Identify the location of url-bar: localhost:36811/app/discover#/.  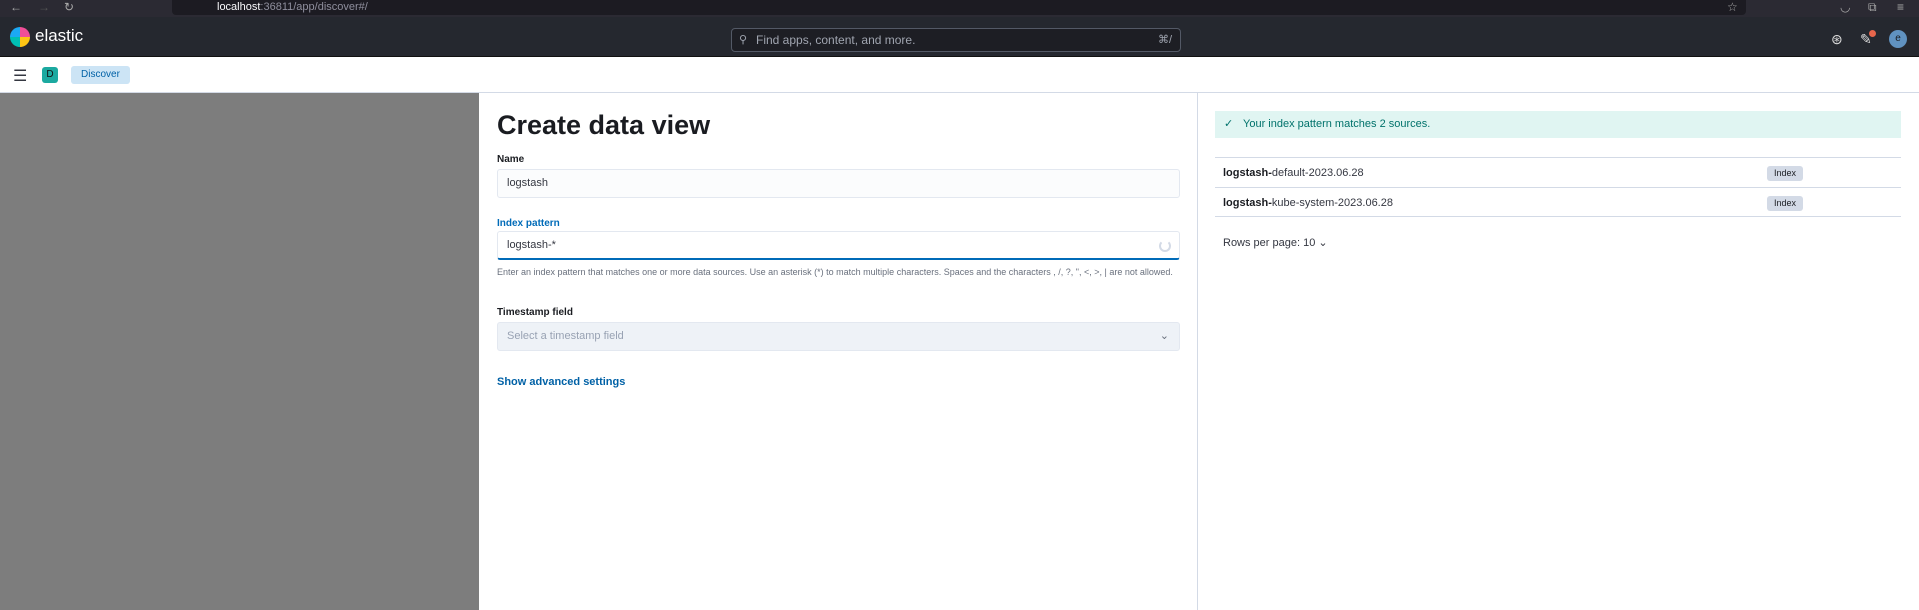
(959, 7).